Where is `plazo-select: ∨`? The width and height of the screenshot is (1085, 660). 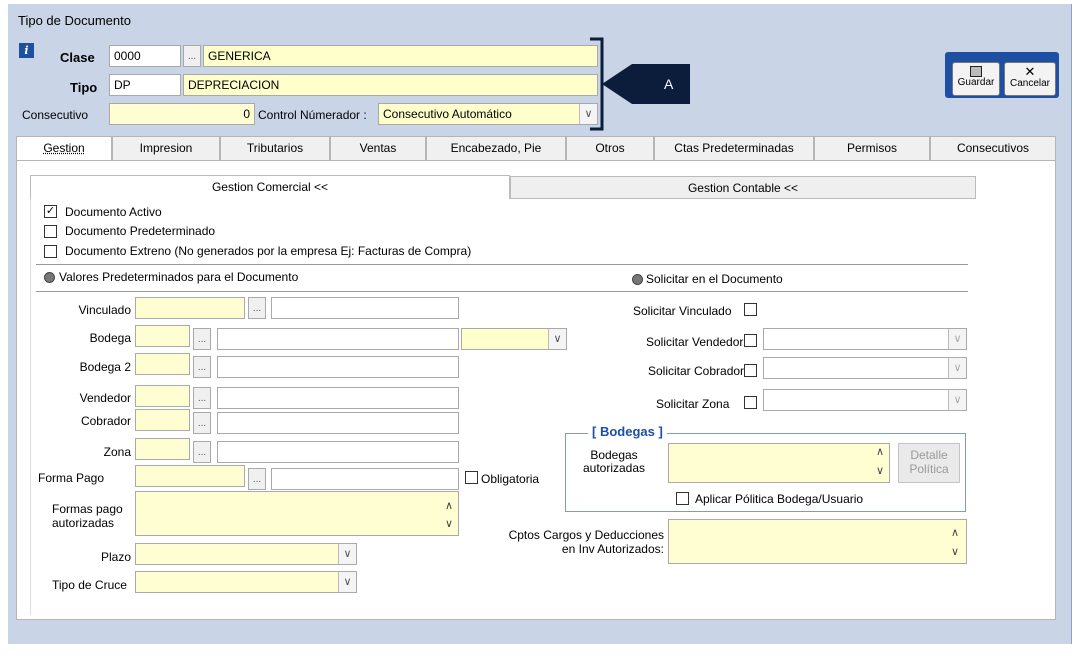
plazo-select: ∨ is located at coordinates (246, 554).